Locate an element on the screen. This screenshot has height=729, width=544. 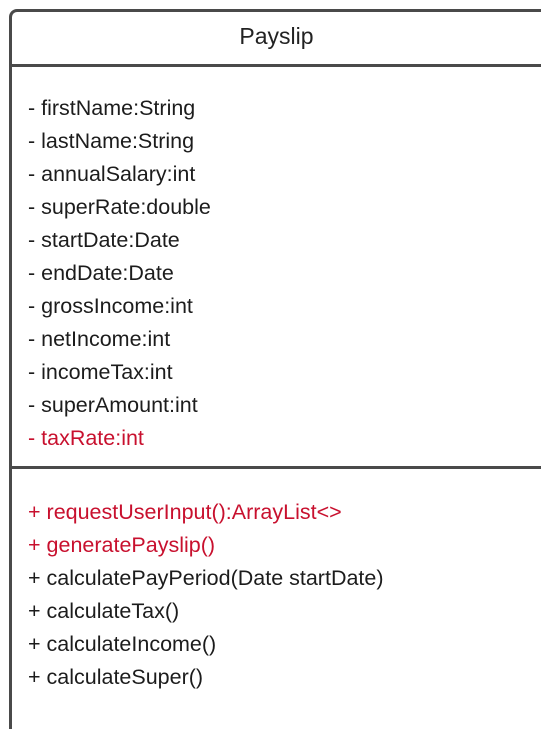
attribute-super-rate: - superRate:double is located at coordinates (119, 207).